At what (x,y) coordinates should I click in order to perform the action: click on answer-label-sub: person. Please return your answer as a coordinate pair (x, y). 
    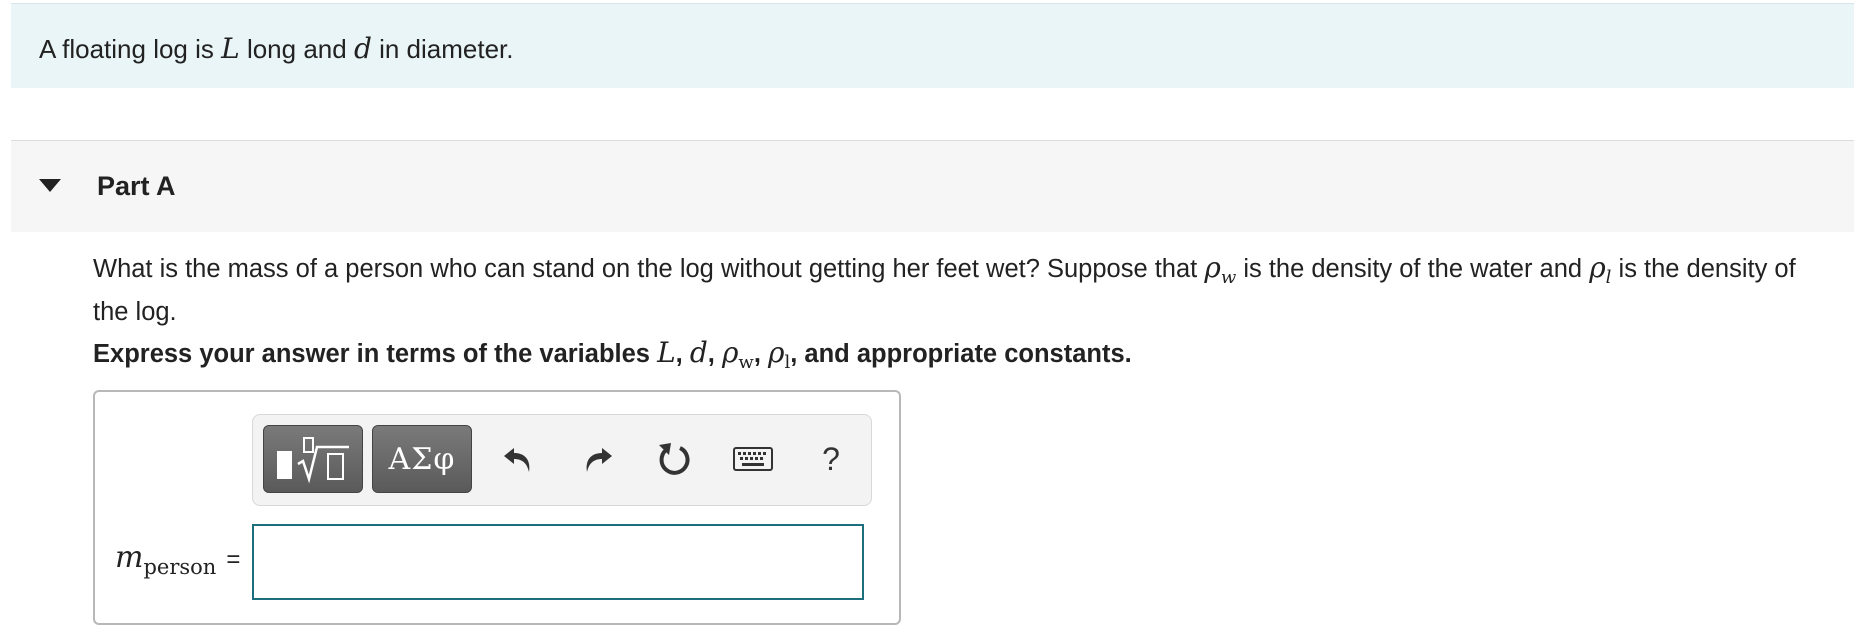
    Looking at the image, I should click on (180, 567).